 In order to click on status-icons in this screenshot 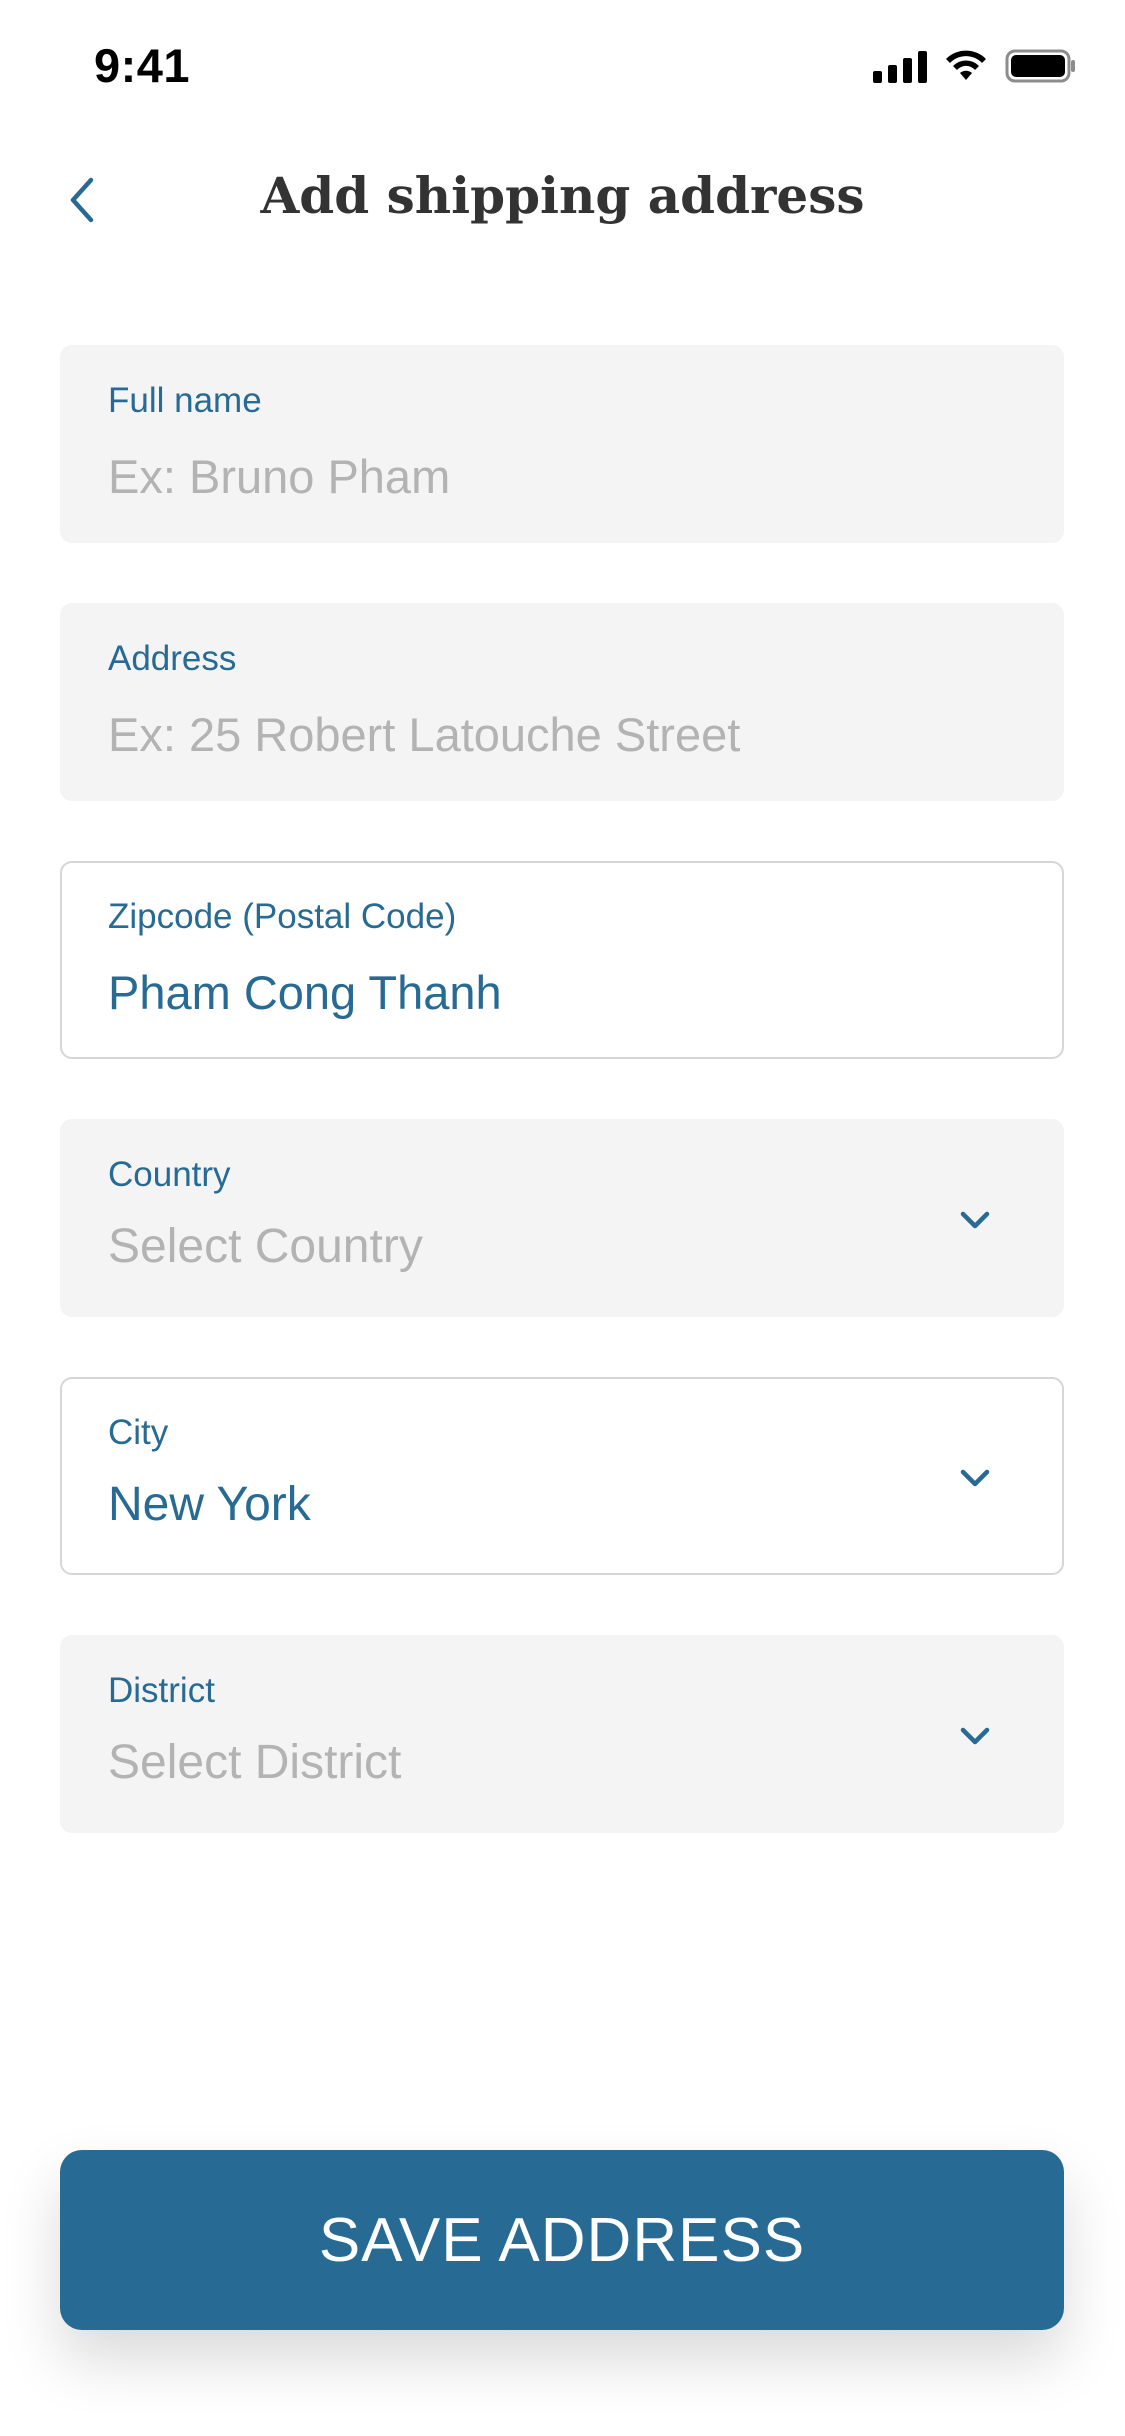, I will do `click(975, 66)`.